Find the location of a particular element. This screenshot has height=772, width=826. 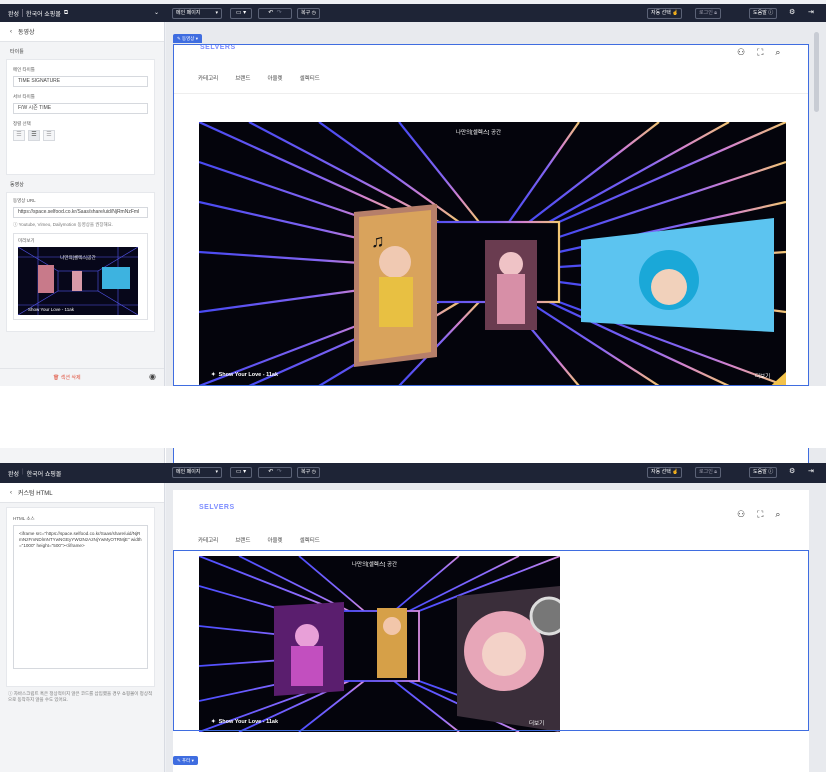

auto-select-button-2: 자동 선택 ☝ is located at coordinates (665, 472).